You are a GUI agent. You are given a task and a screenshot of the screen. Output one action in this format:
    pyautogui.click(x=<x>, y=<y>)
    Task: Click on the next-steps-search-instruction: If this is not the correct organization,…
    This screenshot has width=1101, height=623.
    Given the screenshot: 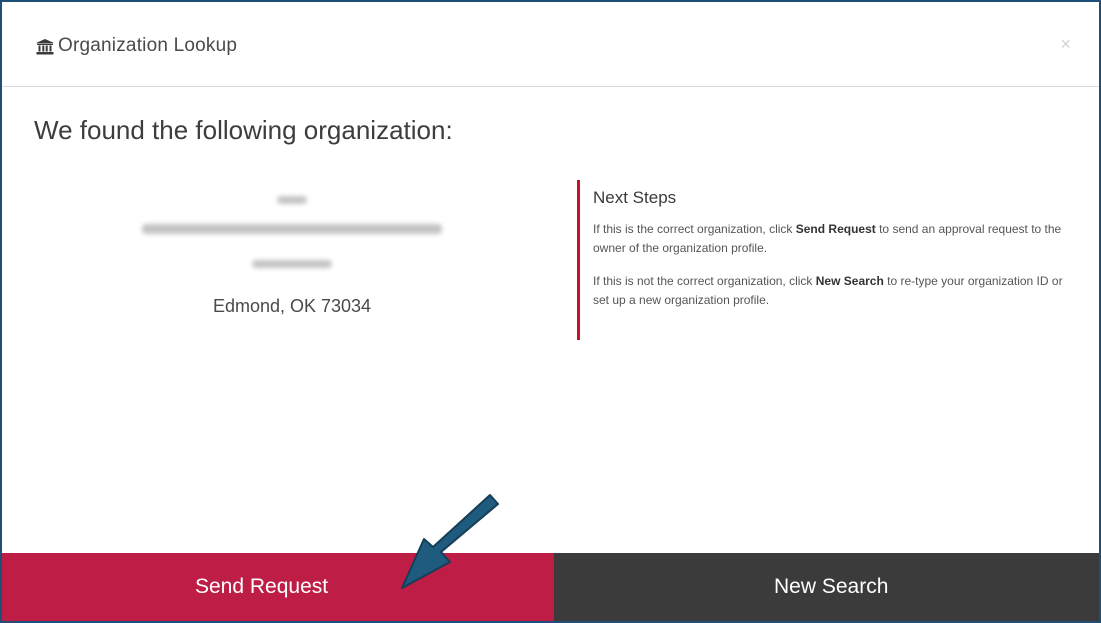 What is the action you would take?
    pyautogui.click(x=828, y=291)
    